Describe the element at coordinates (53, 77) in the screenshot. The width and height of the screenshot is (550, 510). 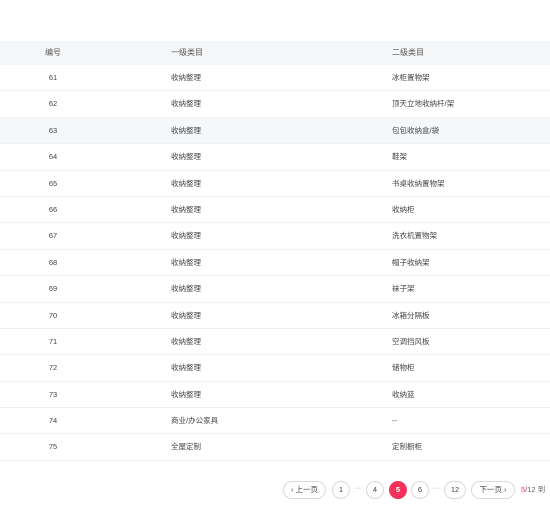
I see `cell-id: 61` at that location.